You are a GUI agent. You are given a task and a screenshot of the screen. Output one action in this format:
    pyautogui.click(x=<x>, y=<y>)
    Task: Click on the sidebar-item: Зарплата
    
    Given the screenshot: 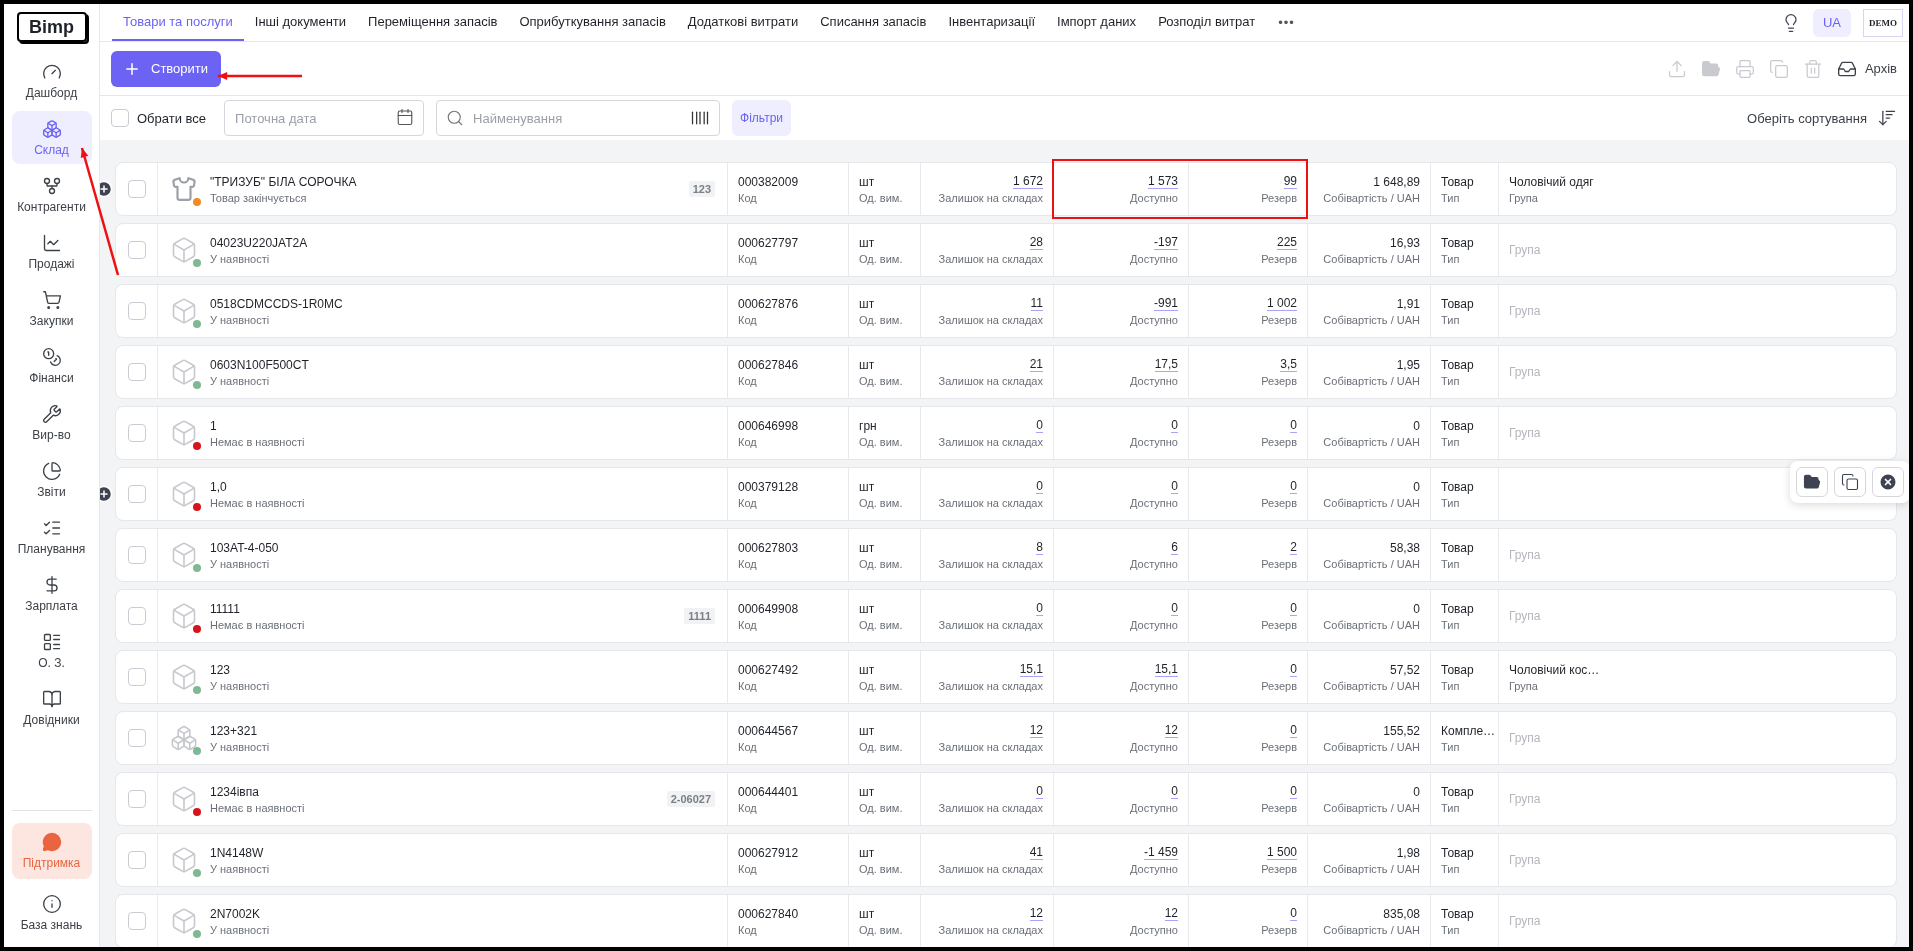 What is the action you would take?
    pyautogui.click(x=51, y=593)
    